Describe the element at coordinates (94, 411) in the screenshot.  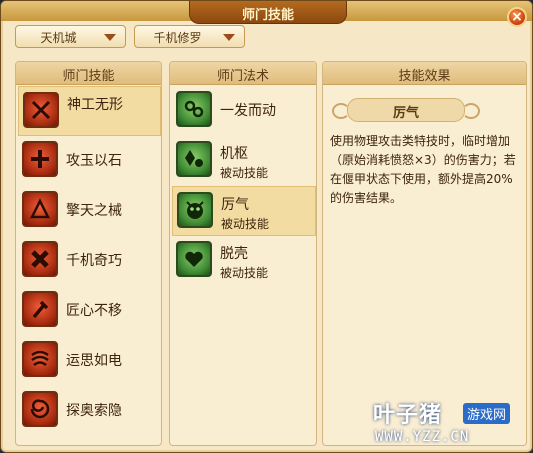
I see `skill-name: 探奥索隐` at that location.